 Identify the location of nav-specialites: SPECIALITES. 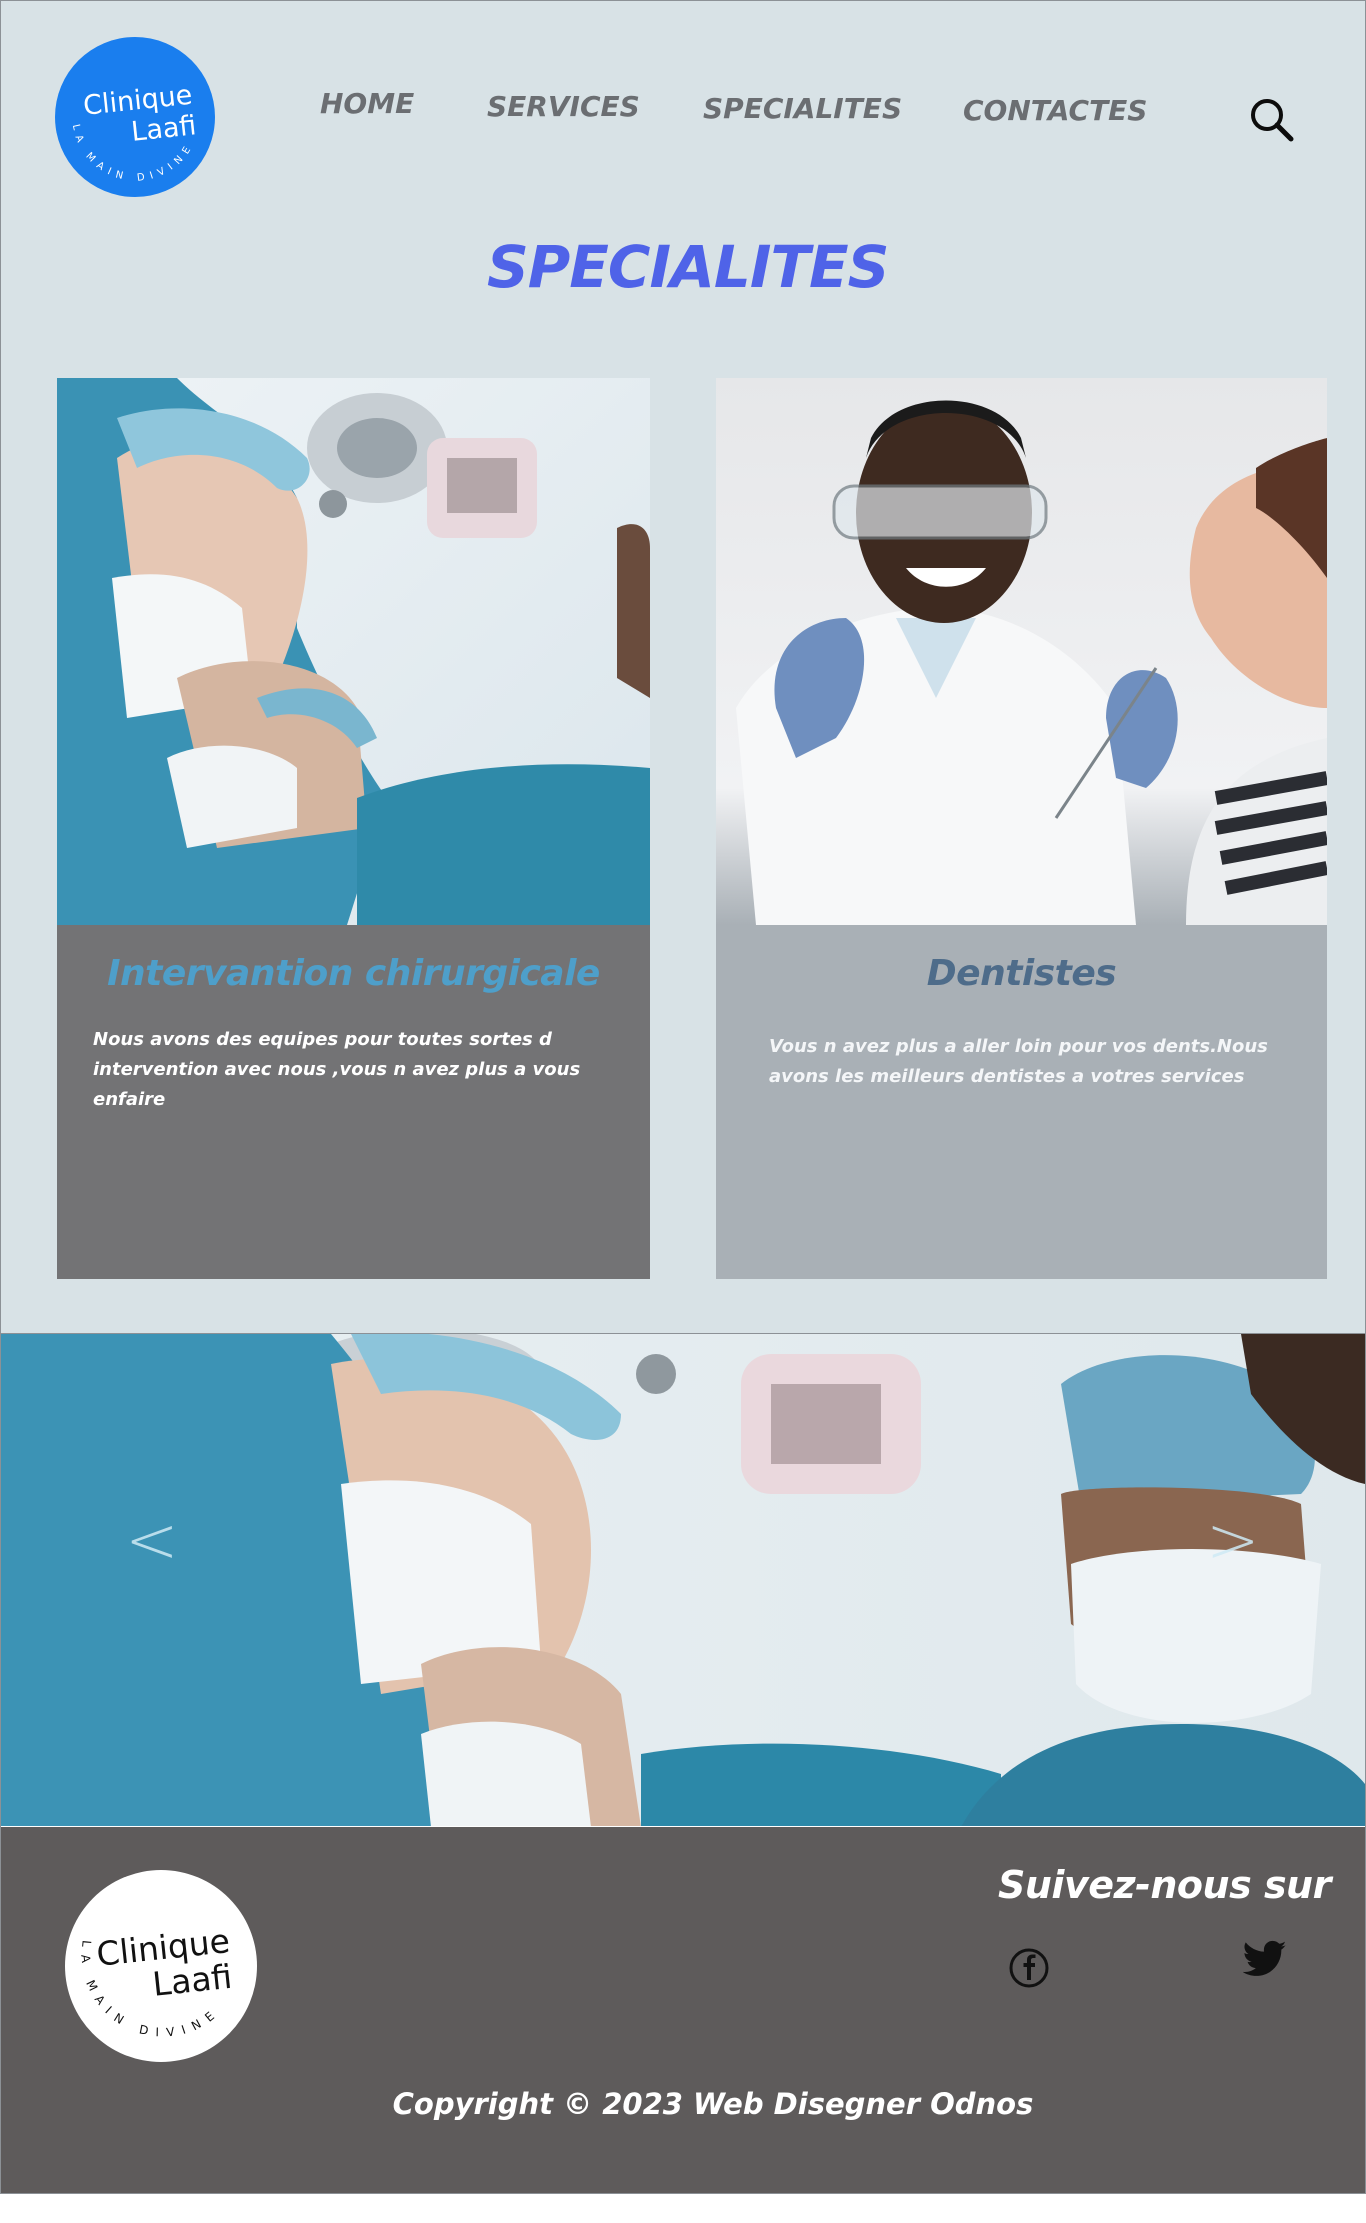
(802, 108).